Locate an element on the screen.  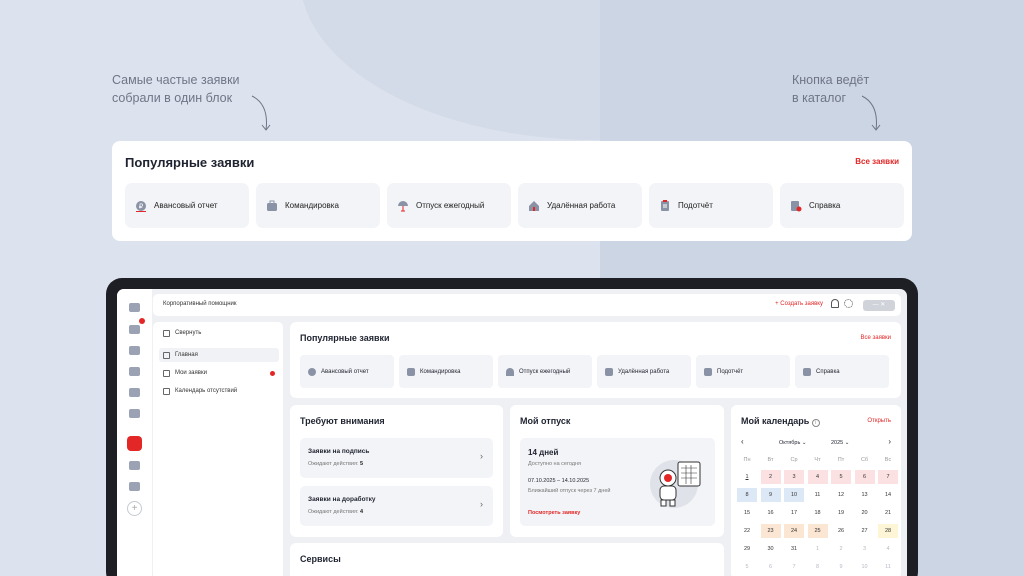
file-app-icon is located at coordinates (134, 486).